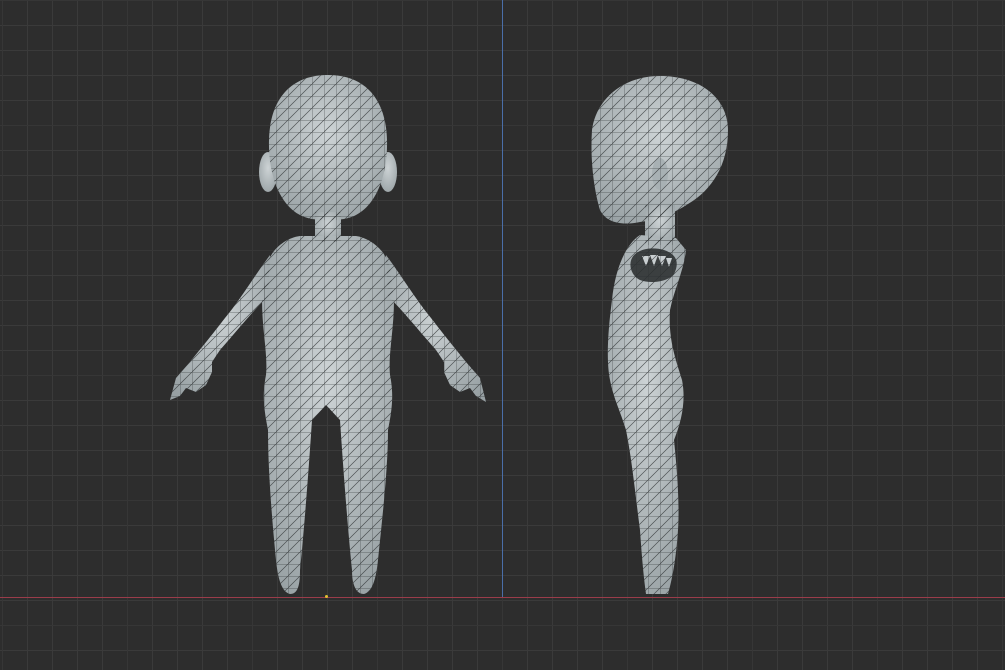 Image resolution: width=1005 pixels, height=670 pixels. Describe the element at coordinates (326, 596) in the screenshot. I see `origin-marker` at that location.